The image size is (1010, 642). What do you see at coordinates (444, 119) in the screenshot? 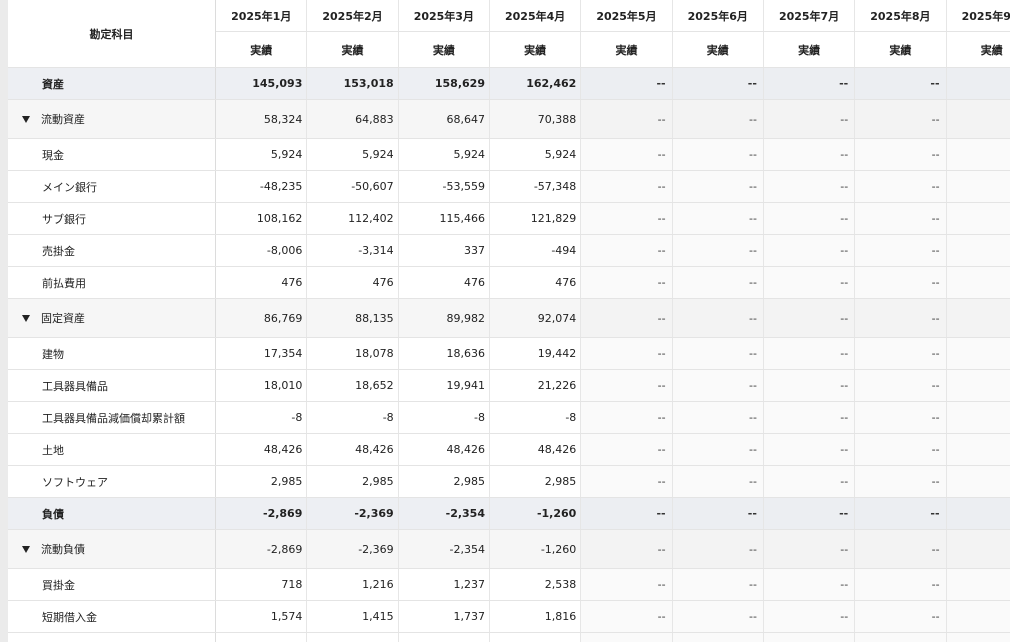
I see `value-cell: 68,647` at bounding box center [444, 119].